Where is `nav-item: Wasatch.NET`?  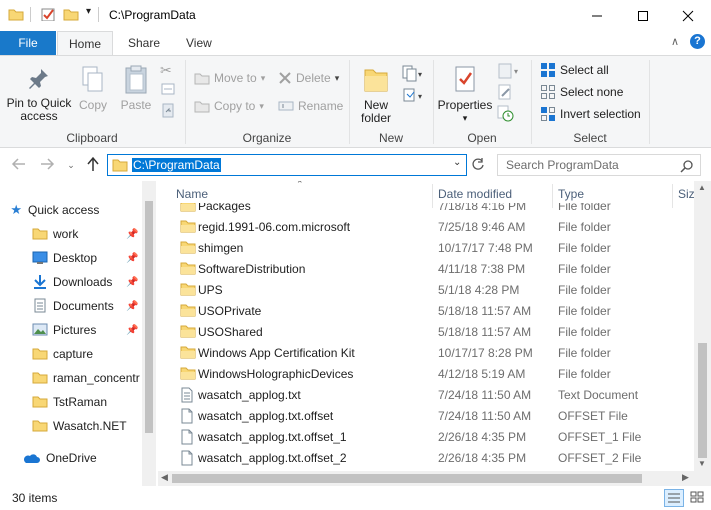 nav-item: Wasatch.NET is located at coordinates (71, 426).